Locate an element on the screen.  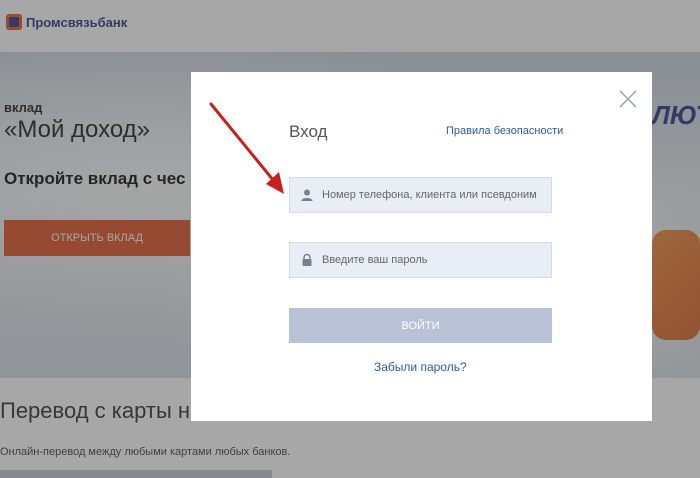
red-arrow-annotation is located at coordinates (246, 148).